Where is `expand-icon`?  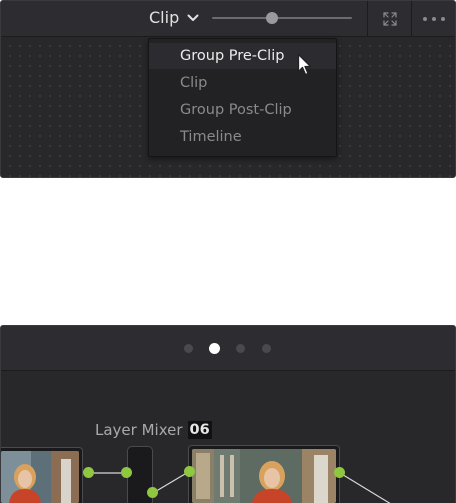 expand-icon is located at coordinates (389, 19).